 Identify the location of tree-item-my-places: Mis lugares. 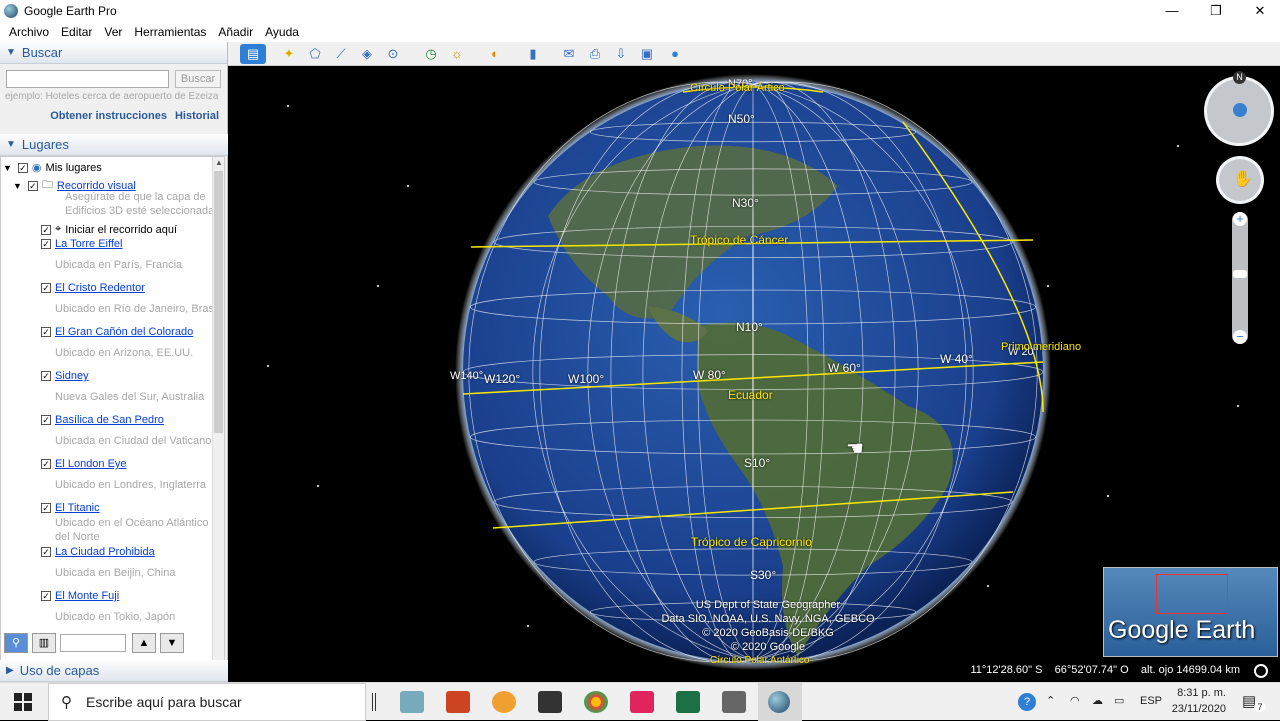
(74, 168).